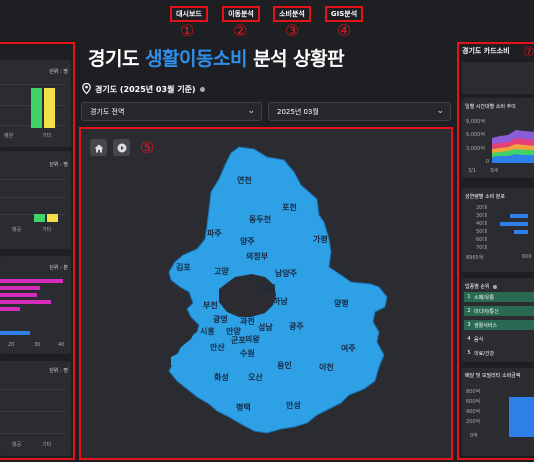  What do you see at coordinates (210, 305) in the screenshot?
I see `city-label: 부천` at bounding box center [210, 305].